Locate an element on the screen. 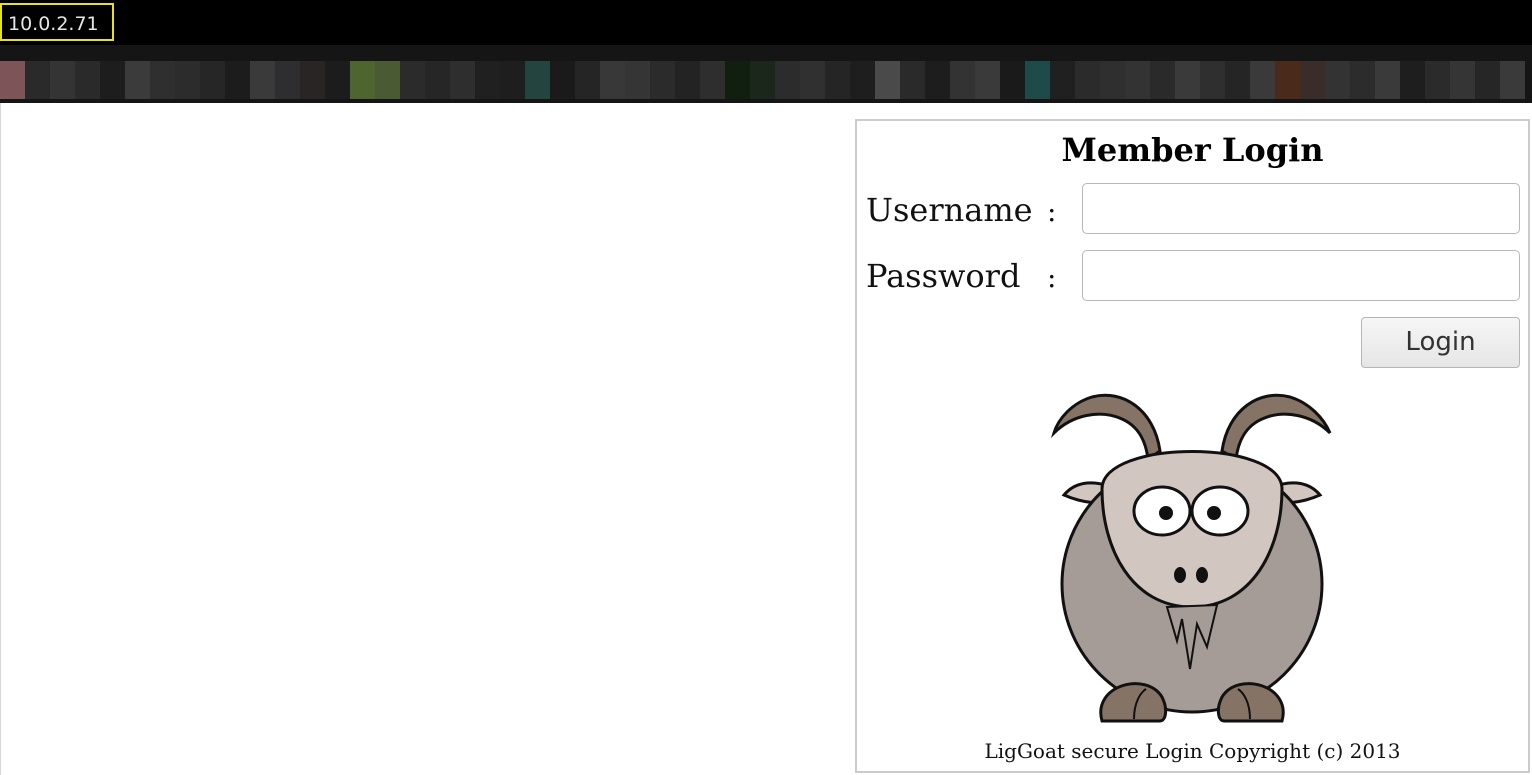 The image size is (1532, 775). pixelated-tab-strip is located at coordinates (766, 74).